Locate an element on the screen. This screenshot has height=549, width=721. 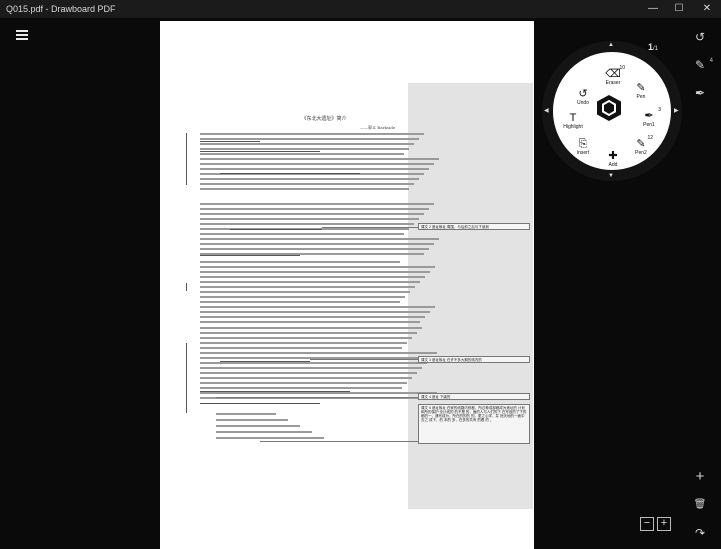
trash-icon: 🗑 is located at coordinates (700, 504).